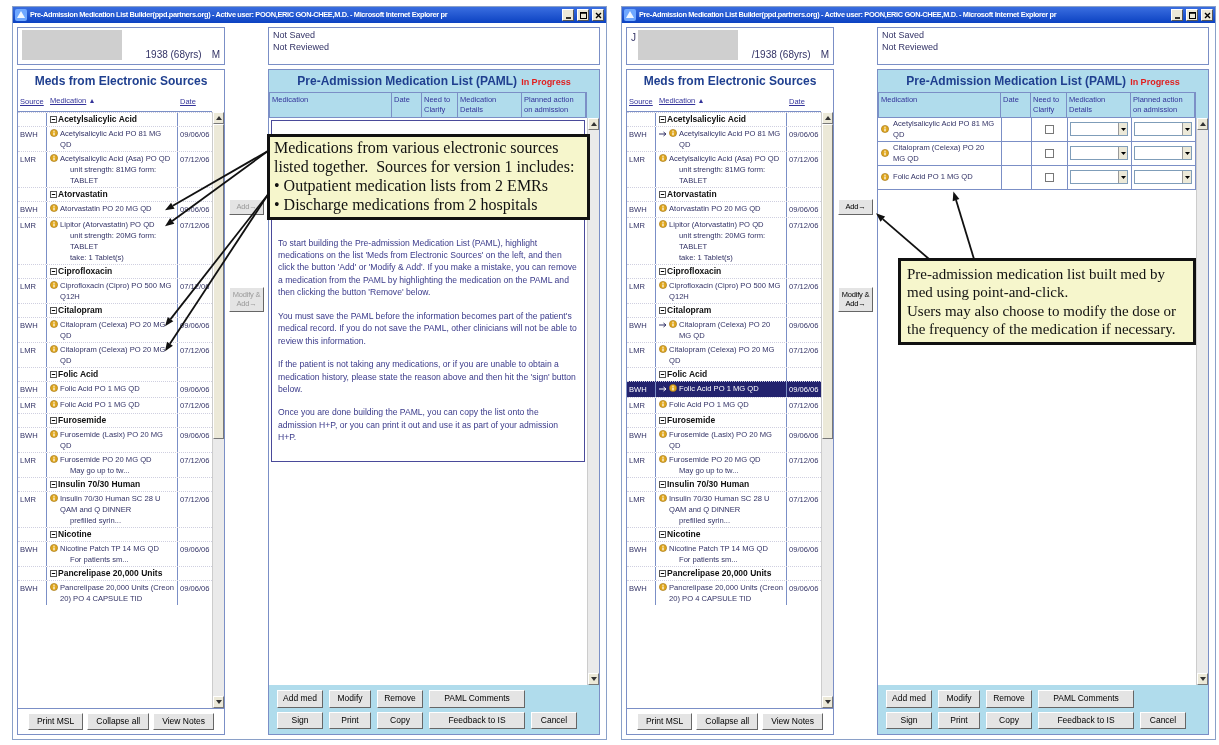  What do you see at coordinates (911, 47) in the screenshot?
I see `status-text: Not Reviewed` at bounding box center [911, 47].